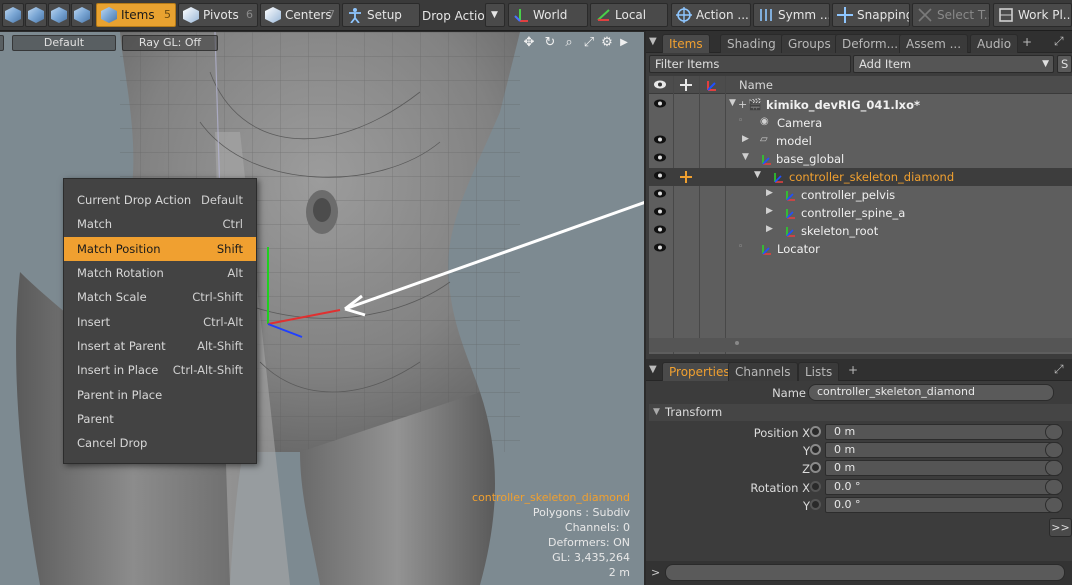 The width and height of the screenshot is (1072, 585). Describe the element at coordinates (624, 43) in the screenshot. I see `viewport-options-arrow-icon: ▶` at that location.